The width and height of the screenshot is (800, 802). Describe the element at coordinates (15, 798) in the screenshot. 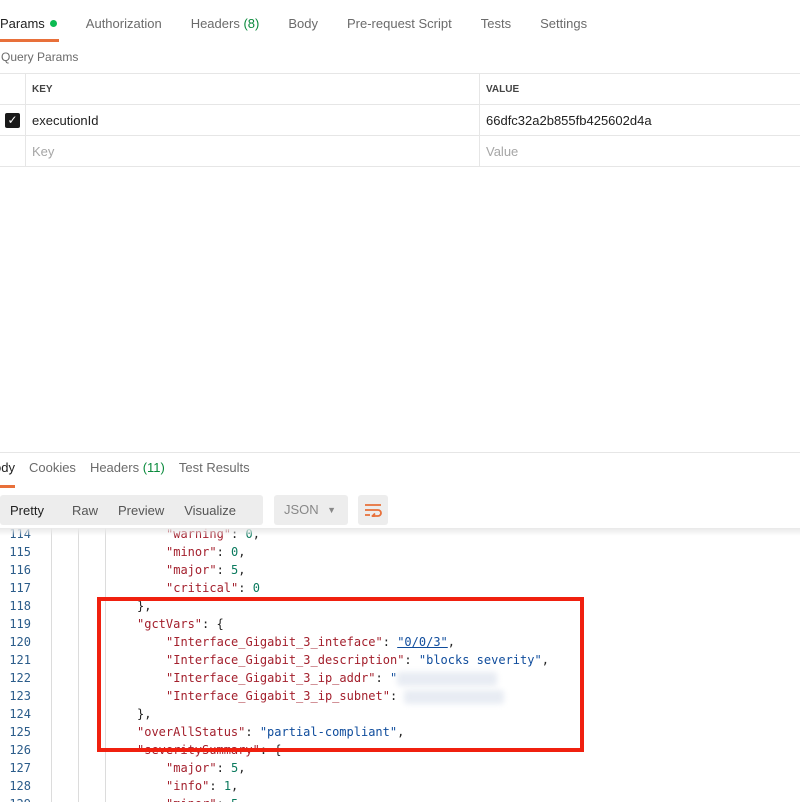

I see `line-number: 129` at that location.